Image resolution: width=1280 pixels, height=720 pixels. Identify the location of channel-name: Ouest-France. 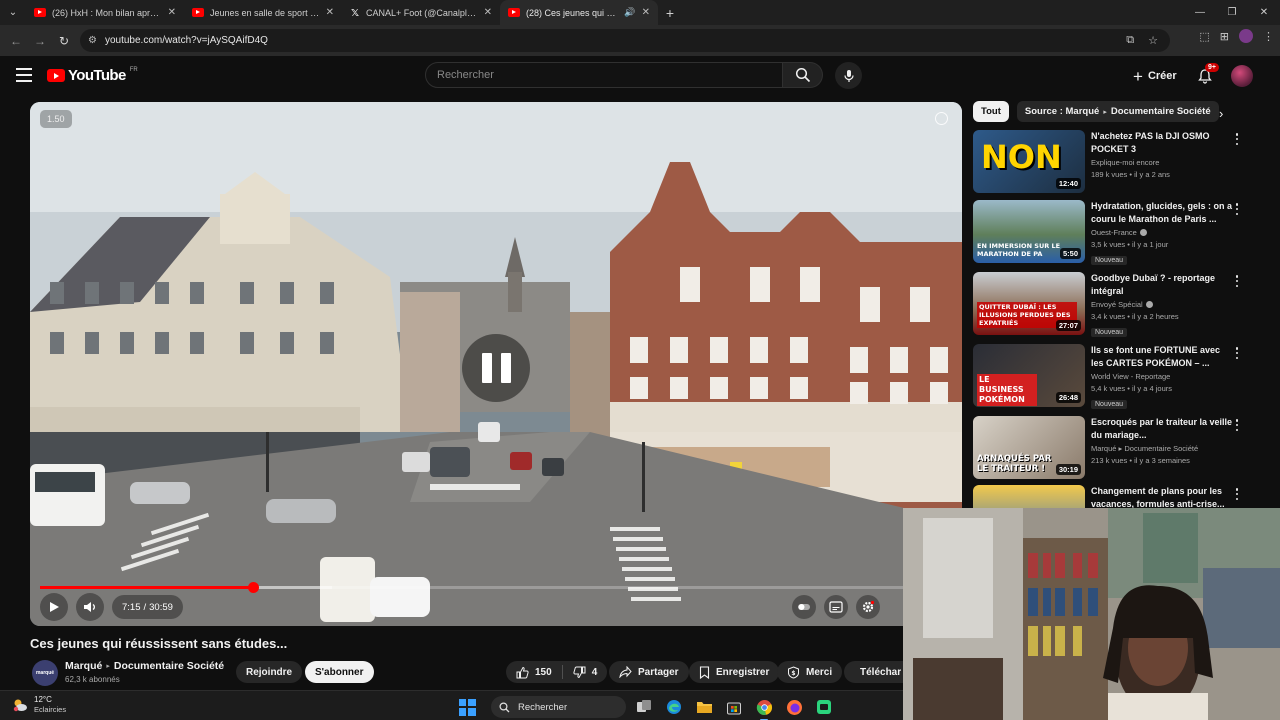
(1114, 232).